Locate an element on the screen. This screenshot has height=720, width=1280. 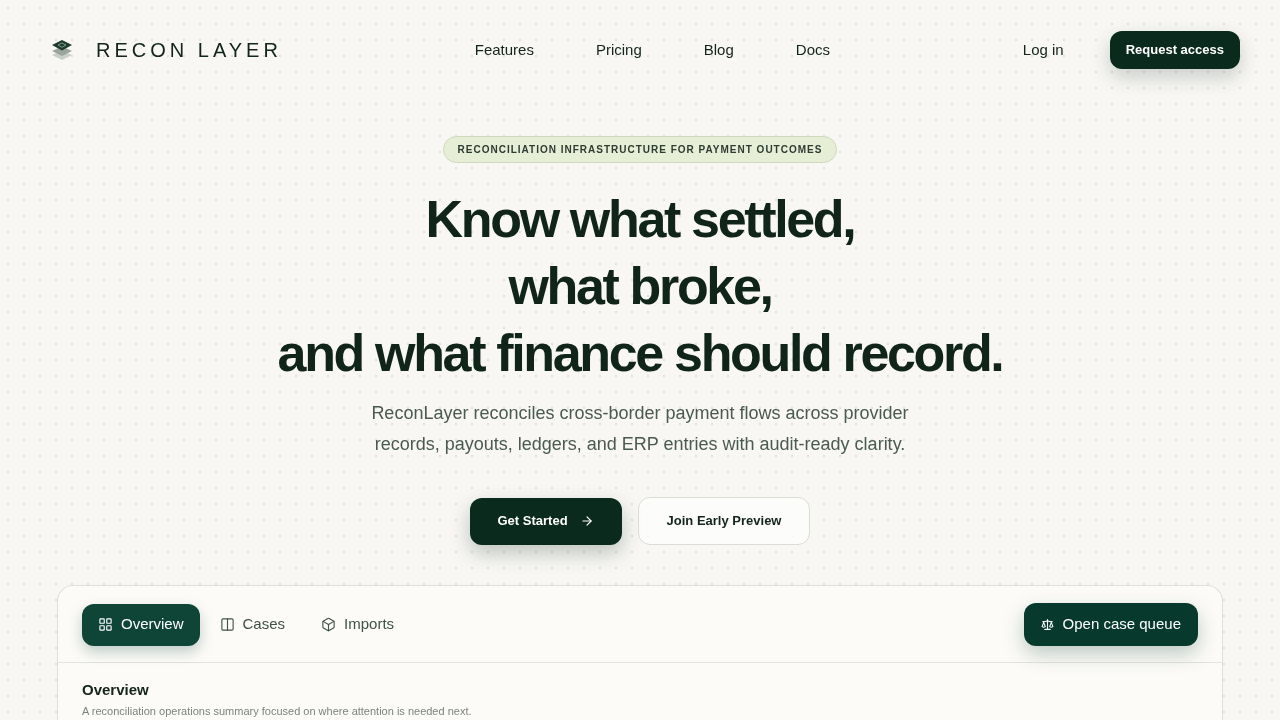
columns-icon is located at coordinates (227, 624).